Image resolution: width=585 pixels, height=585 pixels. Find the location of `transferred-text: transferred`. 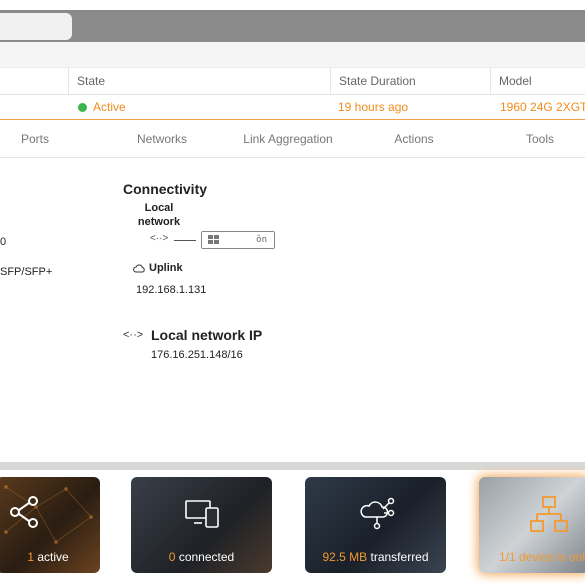

transferred-text: transferred is located at coordinates (398, 557).